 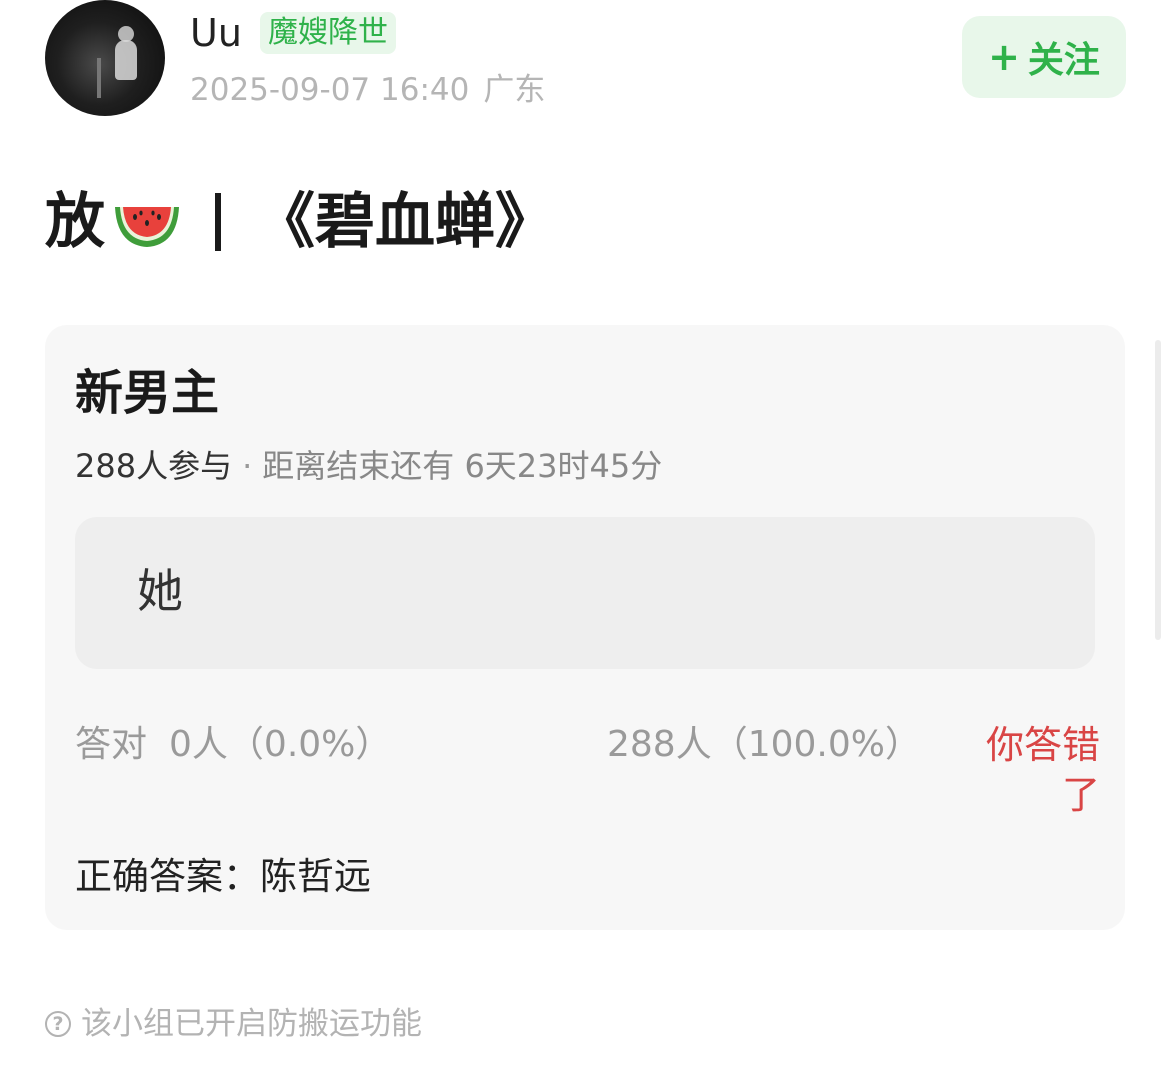 I want to click on quiz-participants: 288人参与, so click(x=154, y=466).